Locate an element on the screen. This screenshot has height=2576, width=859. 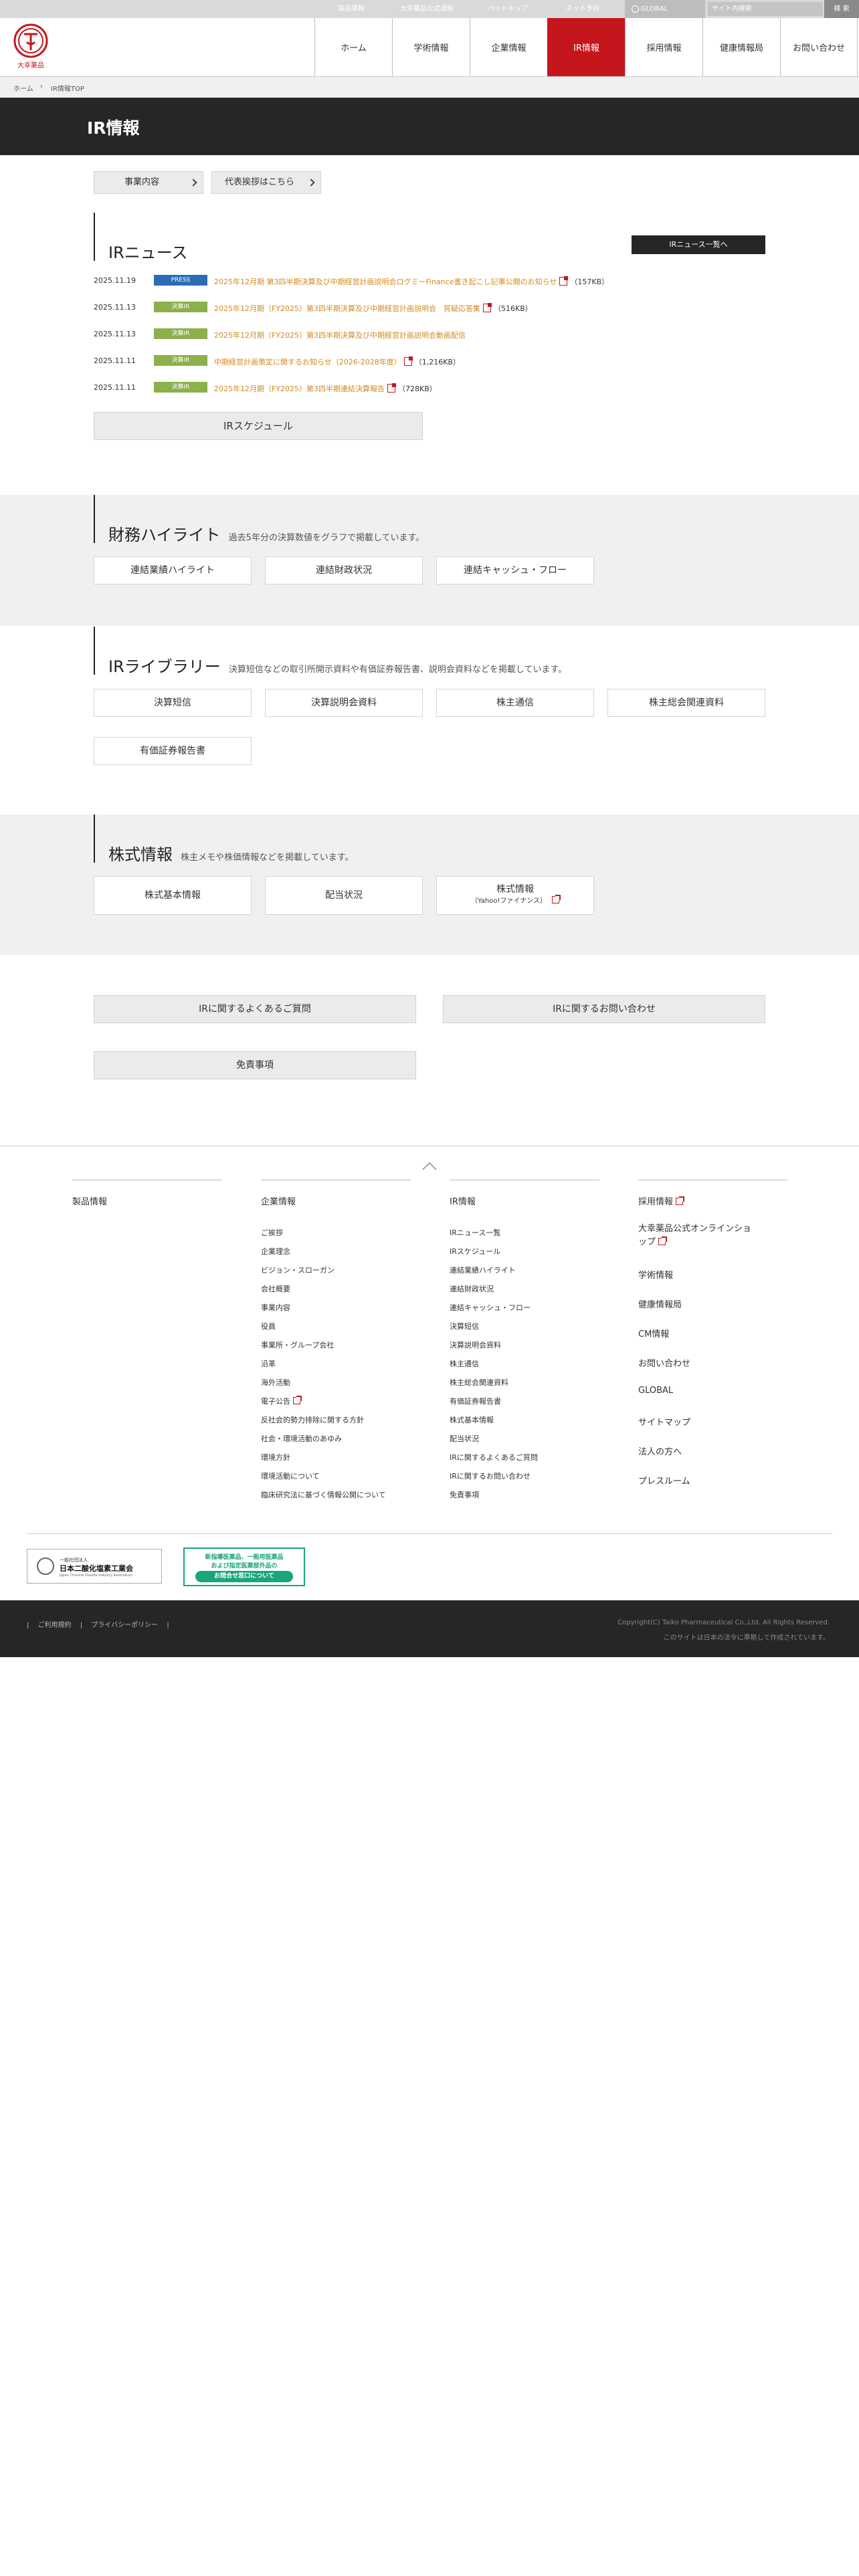
footer-company-link: 環境活動について is located at coordinates (290, 1476).